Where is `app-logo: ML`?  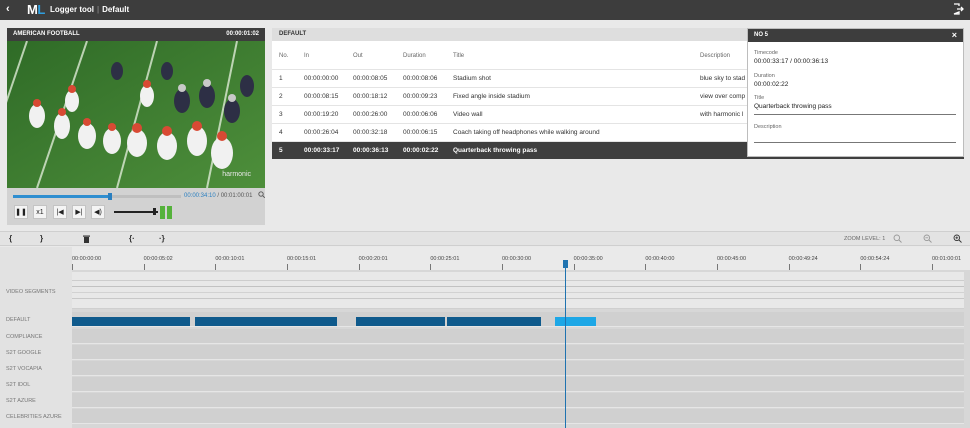
app-logo: ML is located at coordinates (36, 9).